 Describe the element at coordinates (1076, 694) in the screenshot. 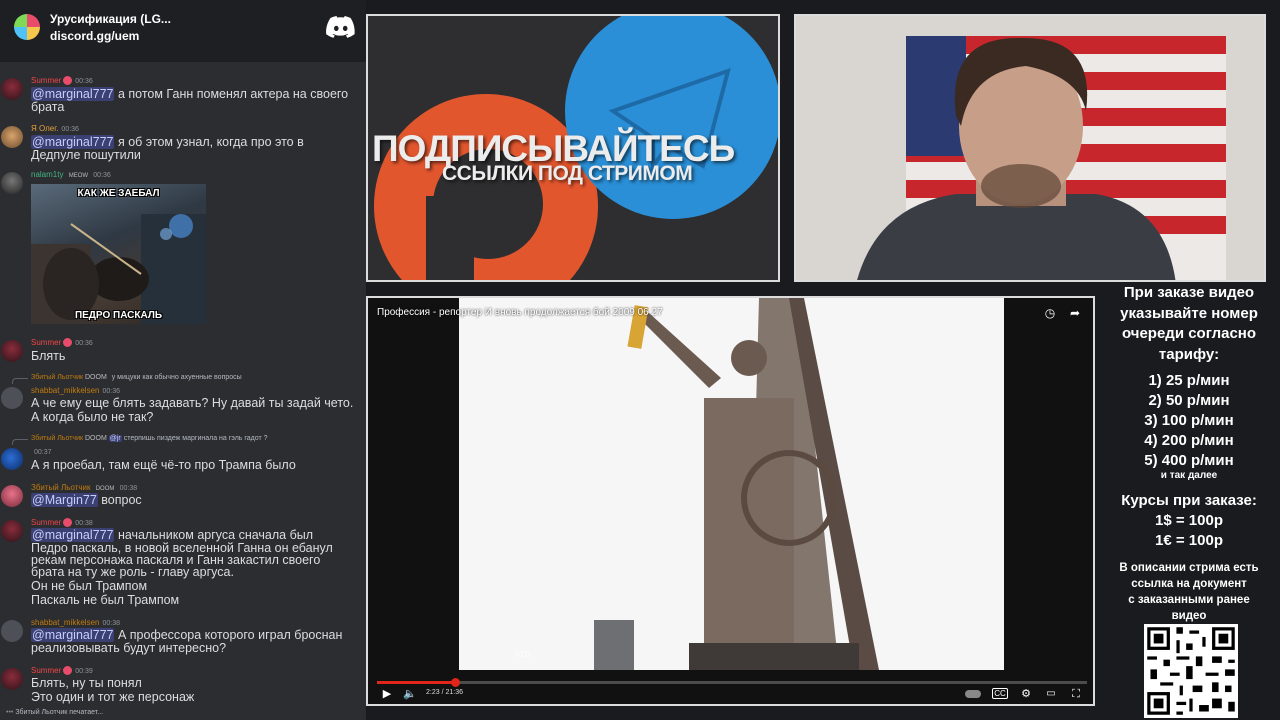

I see `fullscreen-icon: ⛶` at that location.